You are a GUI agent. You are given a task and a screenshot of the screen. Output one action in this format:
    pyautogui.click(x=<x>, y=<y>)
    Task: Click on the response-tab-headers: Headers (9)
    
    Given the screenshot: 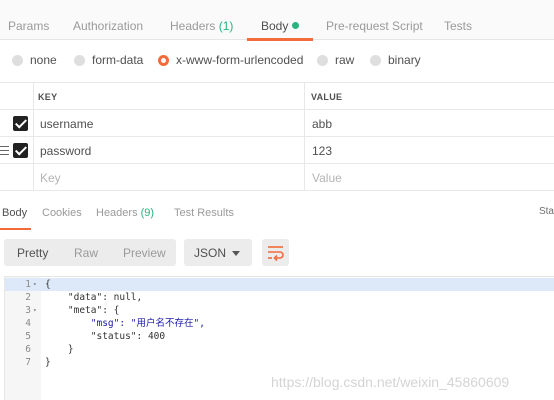 What is the action you would take?
    pyautogui.click(x=125, y=213)
    